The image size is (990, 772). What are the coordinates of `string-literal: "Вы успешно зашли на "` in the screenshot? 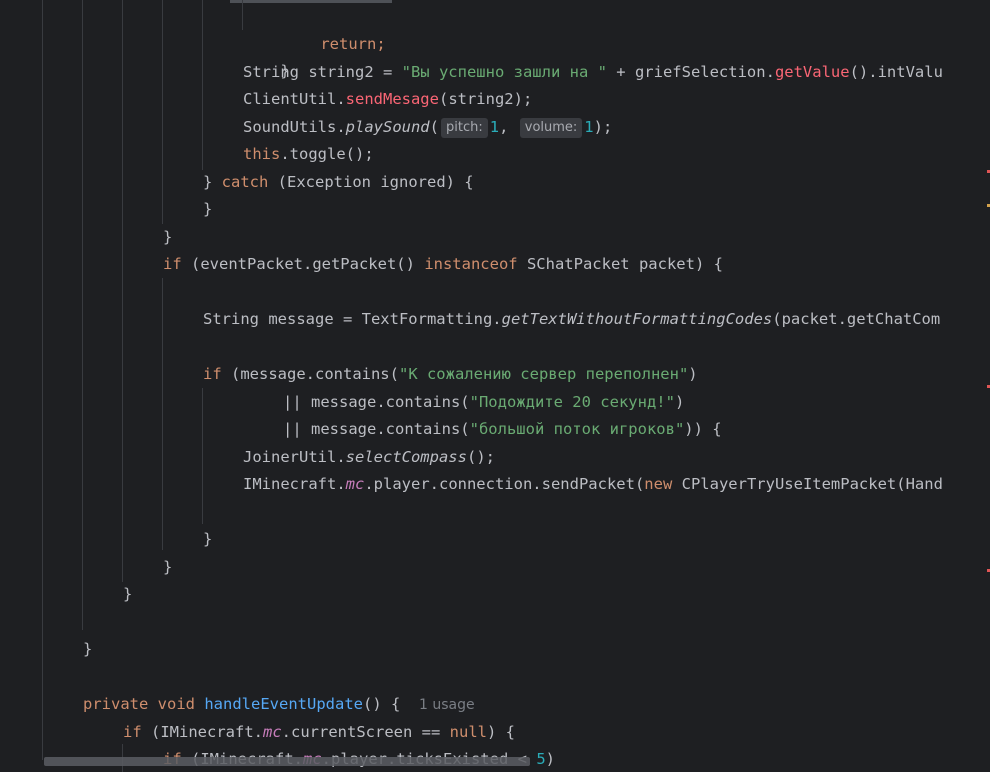 It's located at (504, 72).